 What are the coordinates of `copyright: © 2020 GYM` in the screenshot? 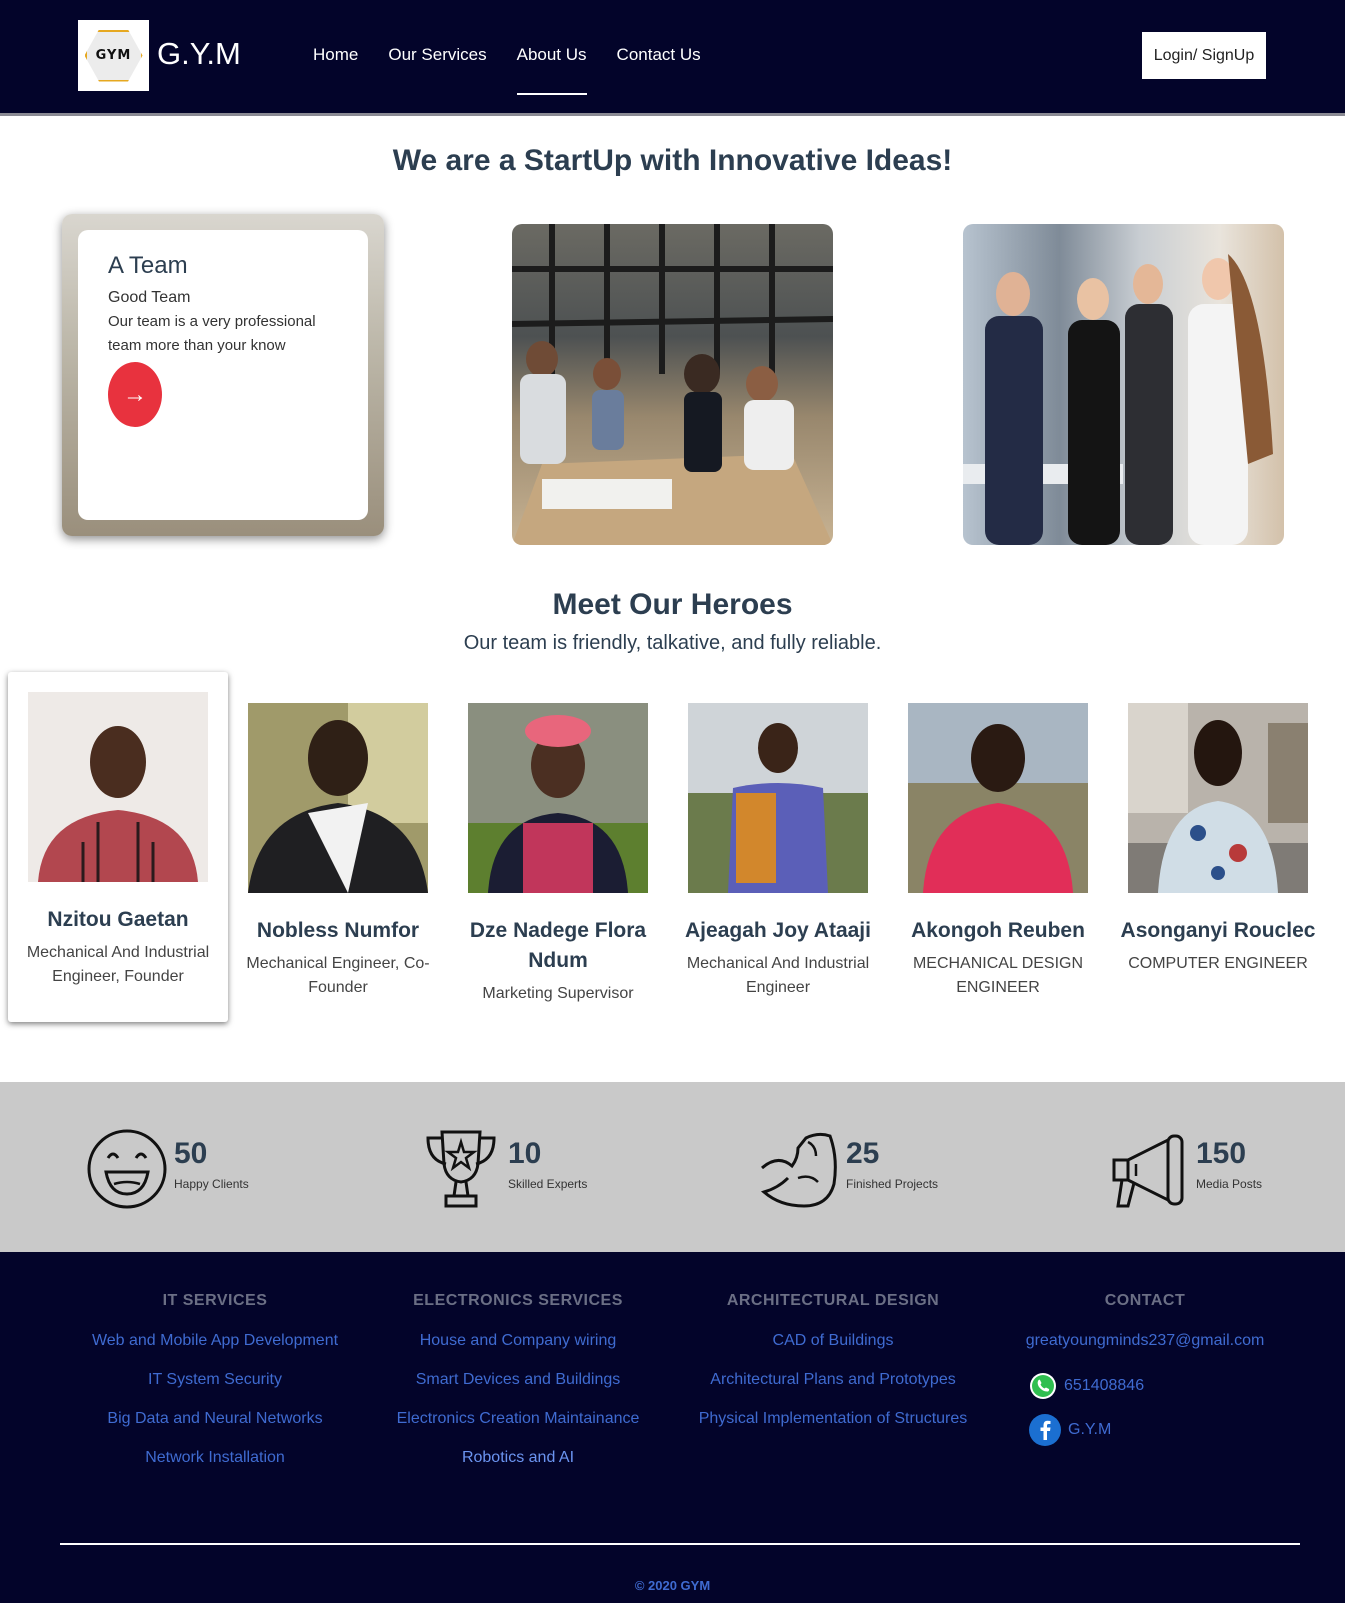 It's located at (672, 1585).